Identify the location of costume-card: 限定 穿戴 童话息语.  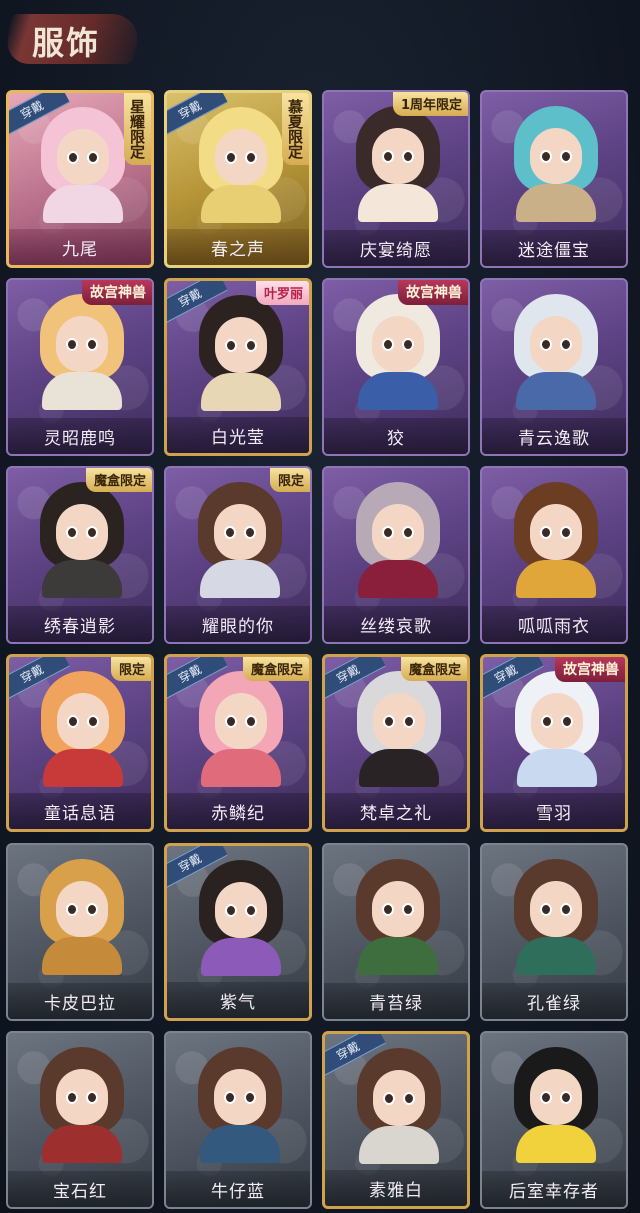
(80, 743).